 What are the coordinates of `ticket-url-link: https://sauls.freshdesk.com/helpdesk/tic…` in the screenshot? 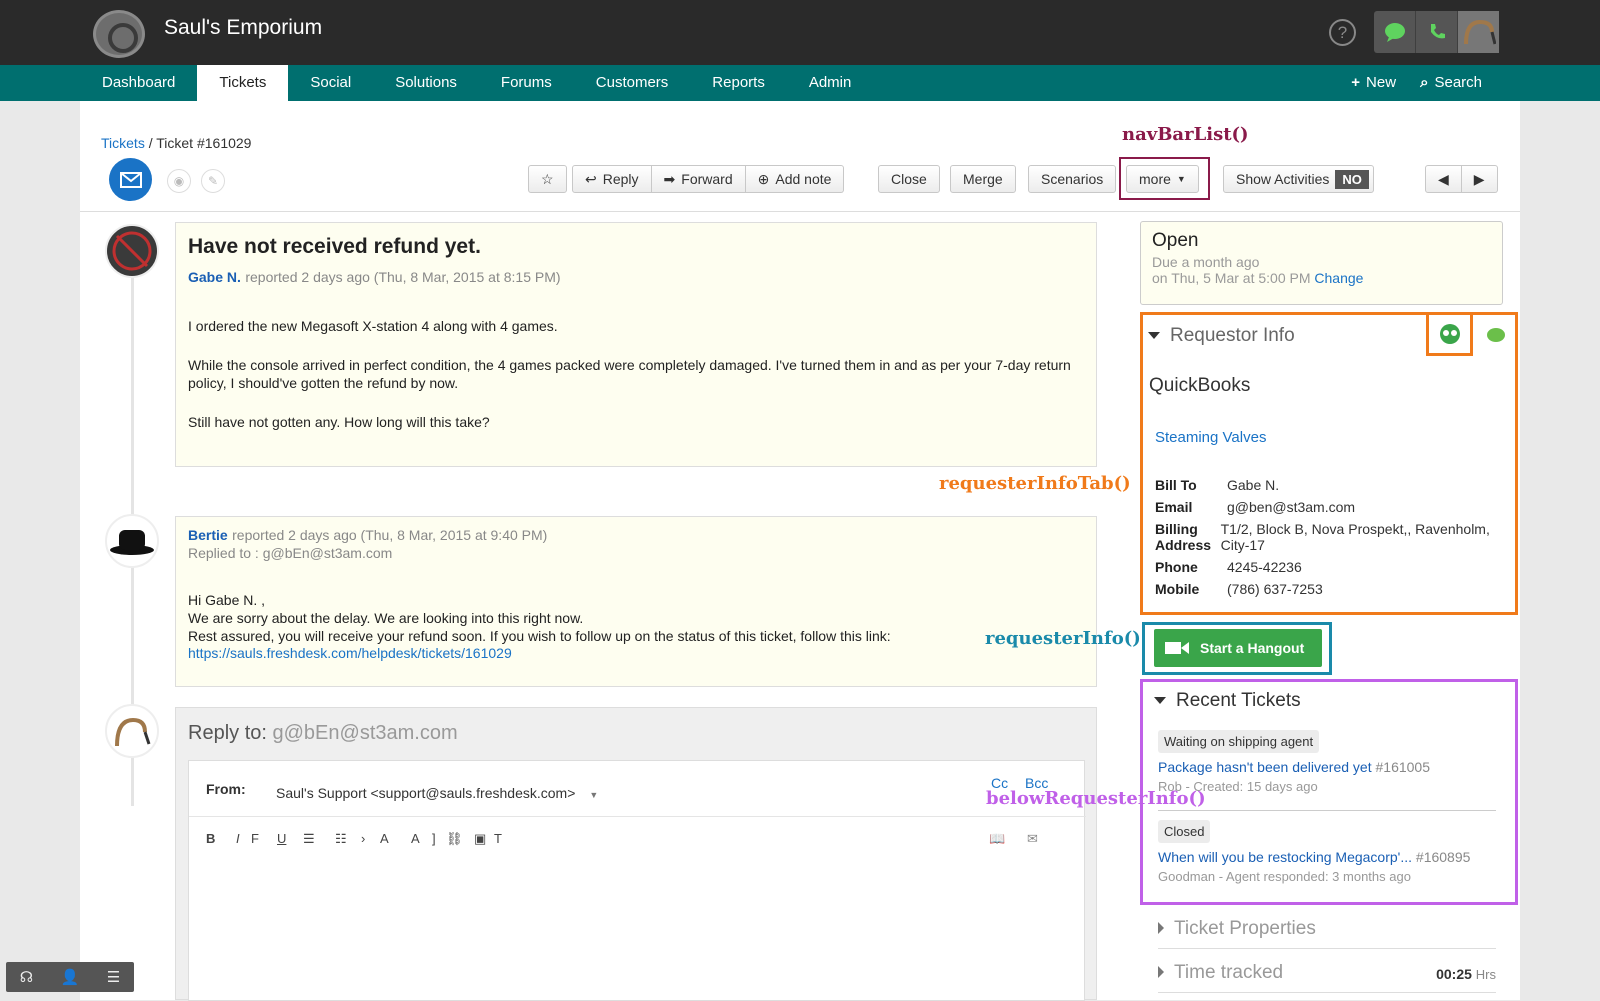 It's located at (350, 653).